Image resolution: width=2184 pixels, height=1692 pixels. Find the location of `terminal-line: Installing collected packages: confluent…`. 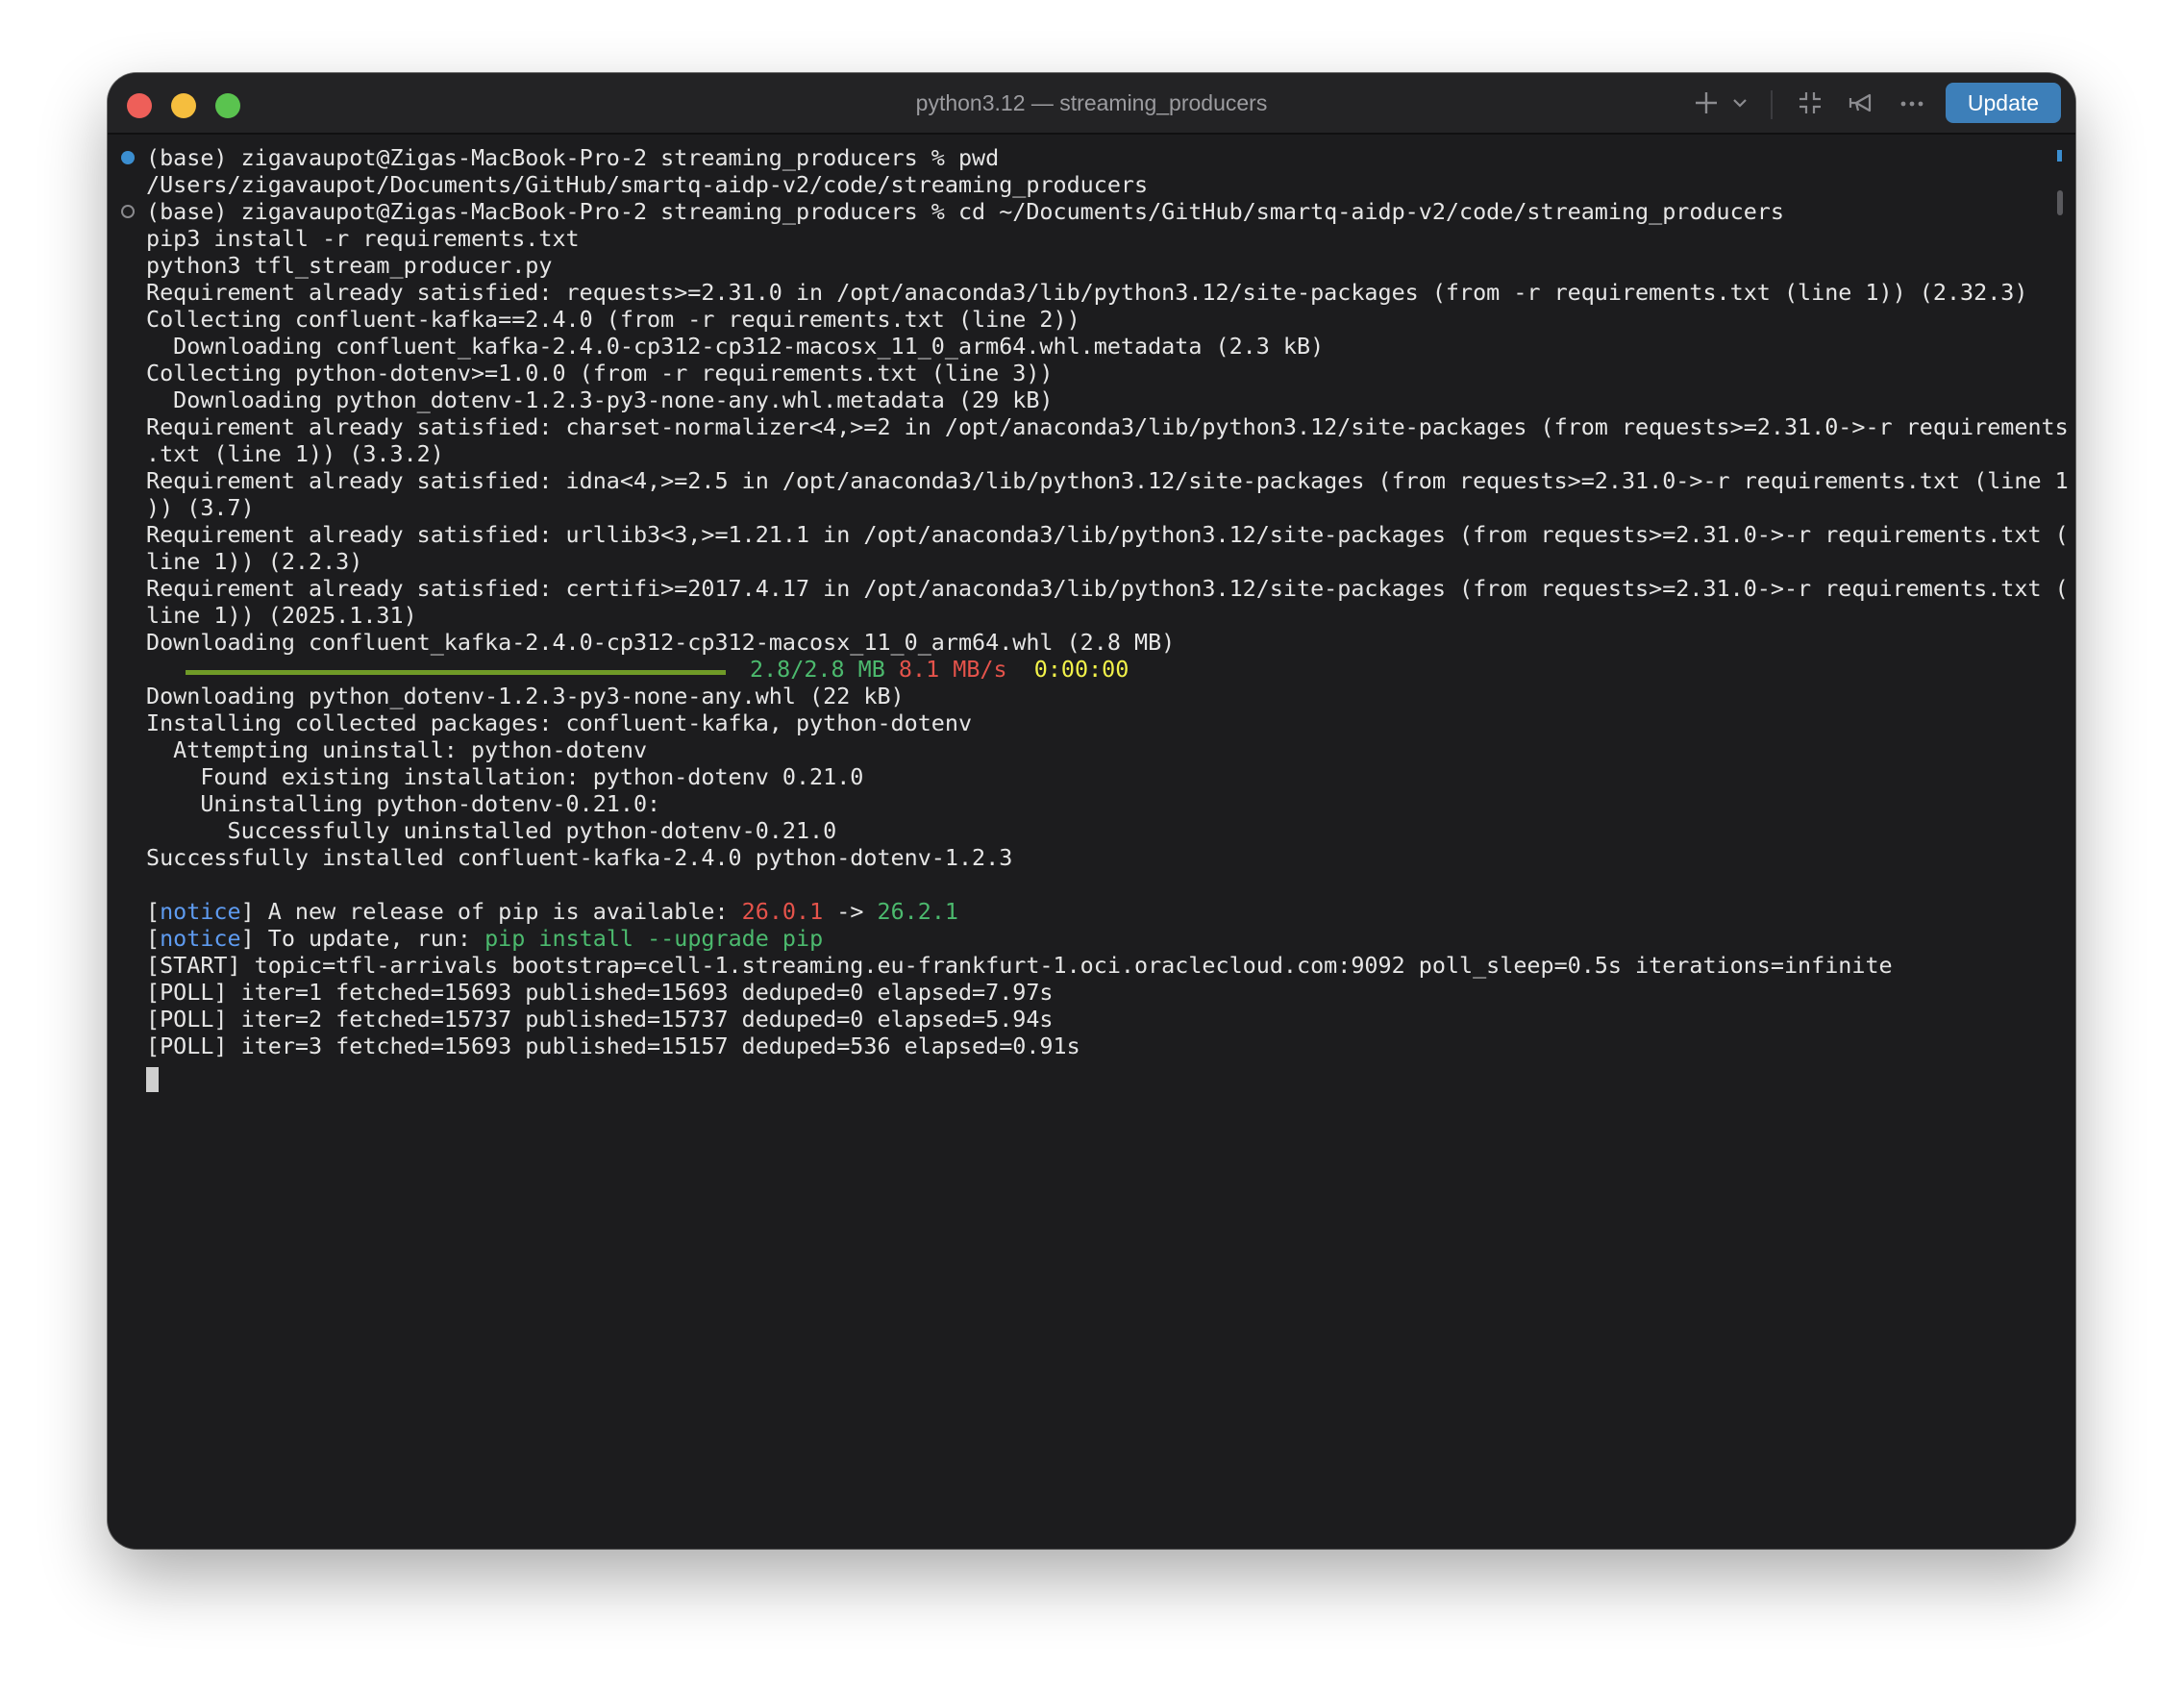

terminal-line: Installing collected packages: confluent… is located at coordinates (560, 722).